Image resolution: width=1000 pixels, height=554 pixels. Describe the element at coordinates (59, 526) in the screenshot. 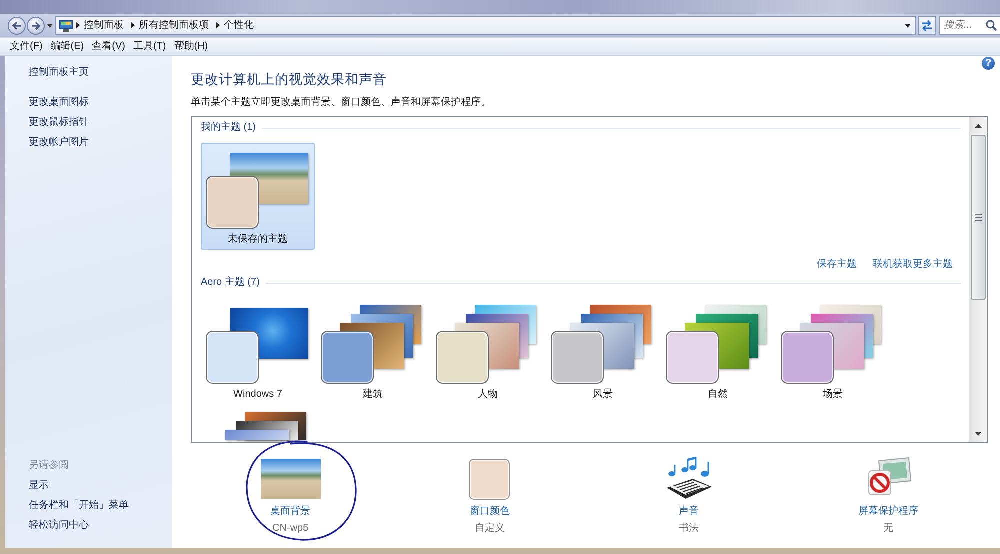

I see `sidebar-link: 轻松访问中心` at that location.